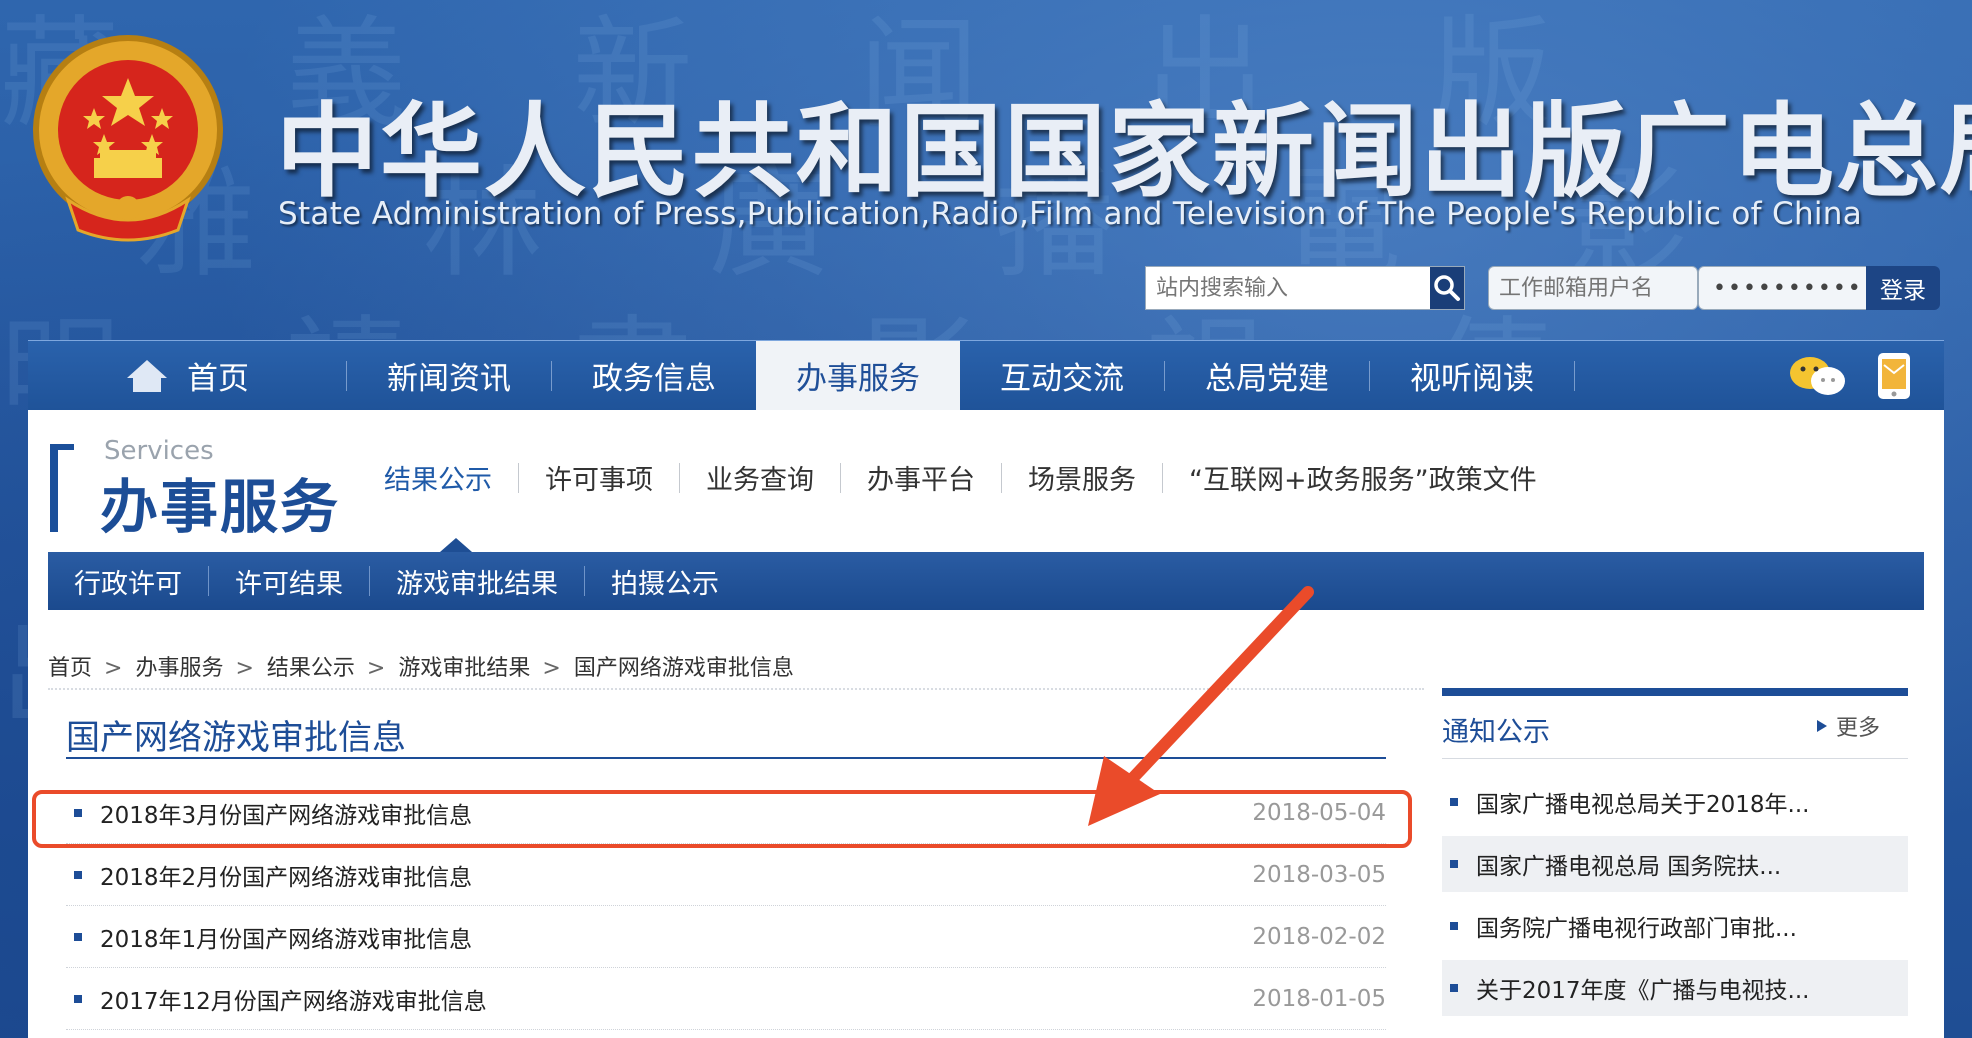 This screenshot has height=1038, width=1972. What do you see at coordinates (1675, 692) in the screenshot?
I see `notice-accent-bar` at bounding box center [1675, 692].